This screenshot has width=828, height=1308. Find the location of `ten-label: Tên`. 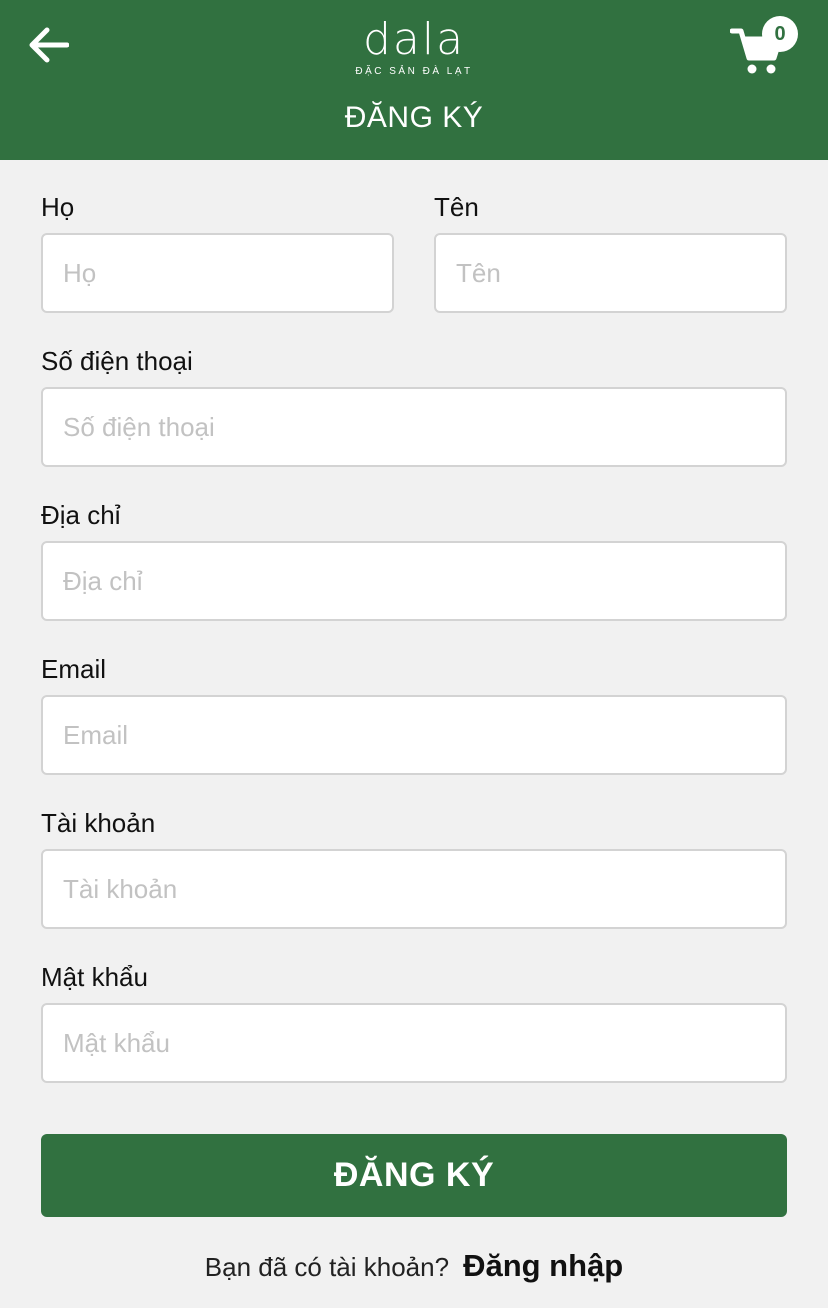

ten-label: Tên is located at coordinates (456, 207).